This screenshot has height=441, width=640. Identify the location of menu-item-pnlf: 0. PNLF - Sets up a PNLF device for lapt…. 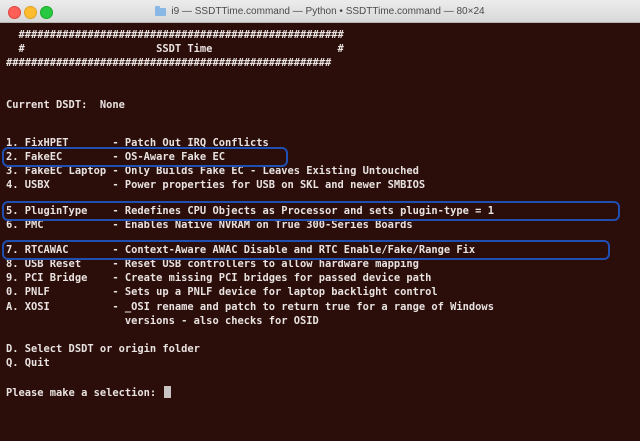
(222, 292).